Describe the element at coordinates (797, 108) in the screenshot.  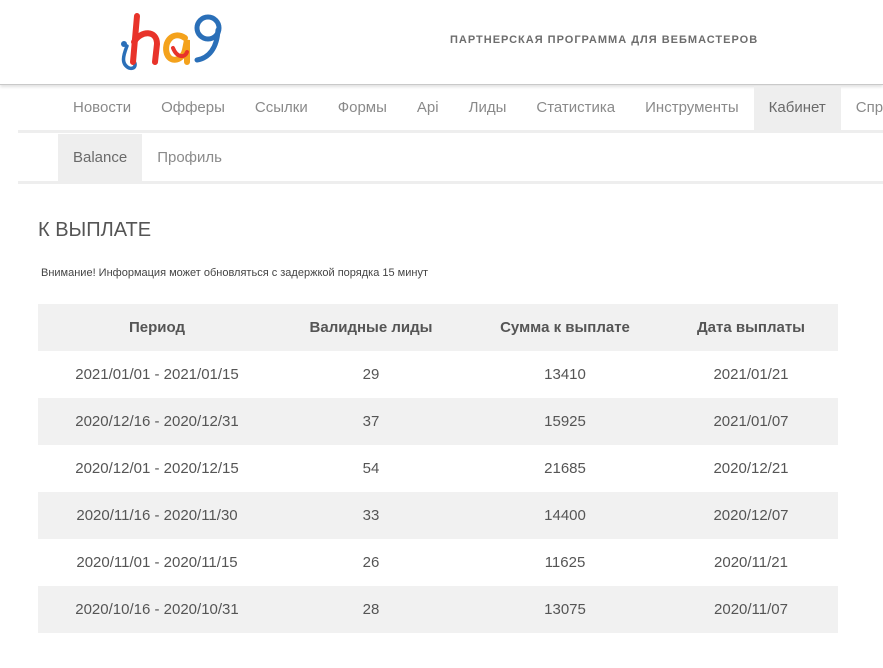
I see `nav-item-cabinet: Кабинет` at that location.